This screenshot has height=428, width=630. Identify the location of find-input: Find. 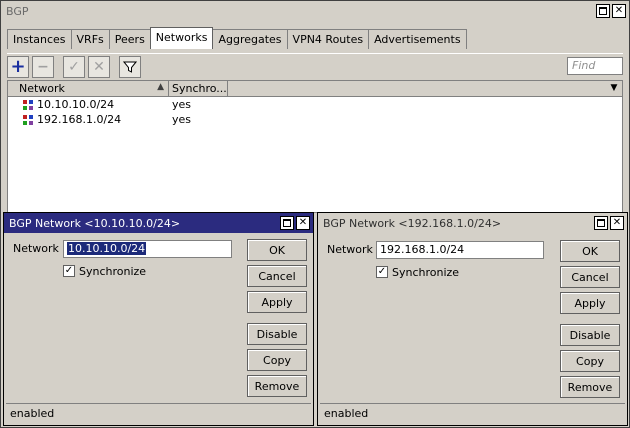
(595, 66).